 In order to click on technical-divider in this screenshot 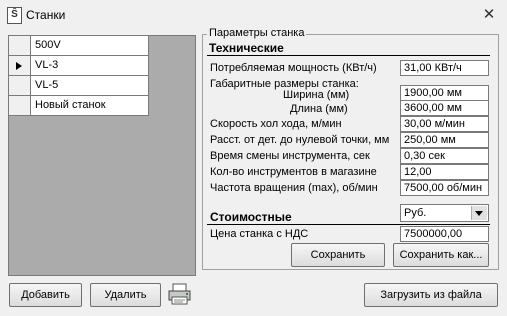, I will do `click(348, 55)`.